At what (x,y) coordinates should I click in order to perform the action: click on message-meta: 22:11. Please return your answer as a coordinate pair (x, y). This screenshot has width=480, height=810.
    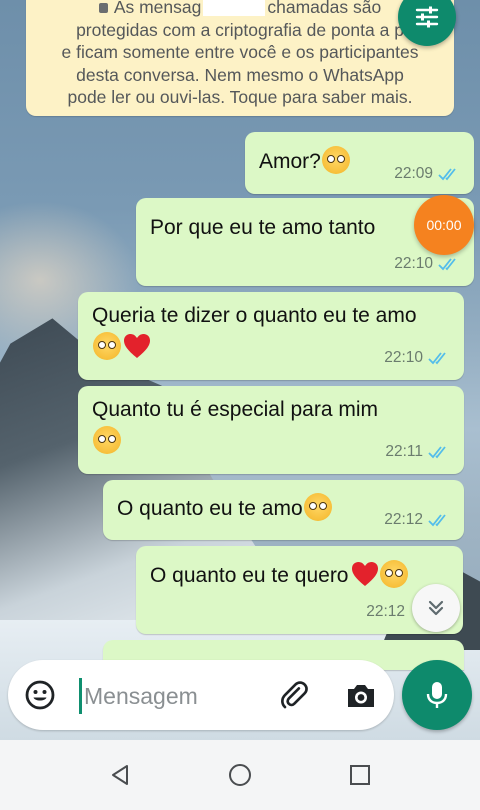
    Looking at the image, I should click on (417, 452).